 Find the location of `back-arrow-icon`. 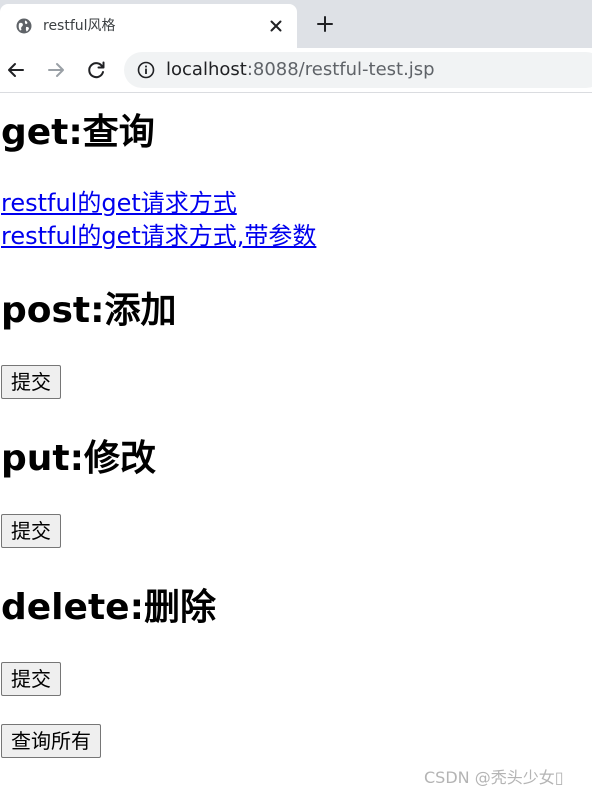

back-arrow-icon is located at coordinates (16, 70).